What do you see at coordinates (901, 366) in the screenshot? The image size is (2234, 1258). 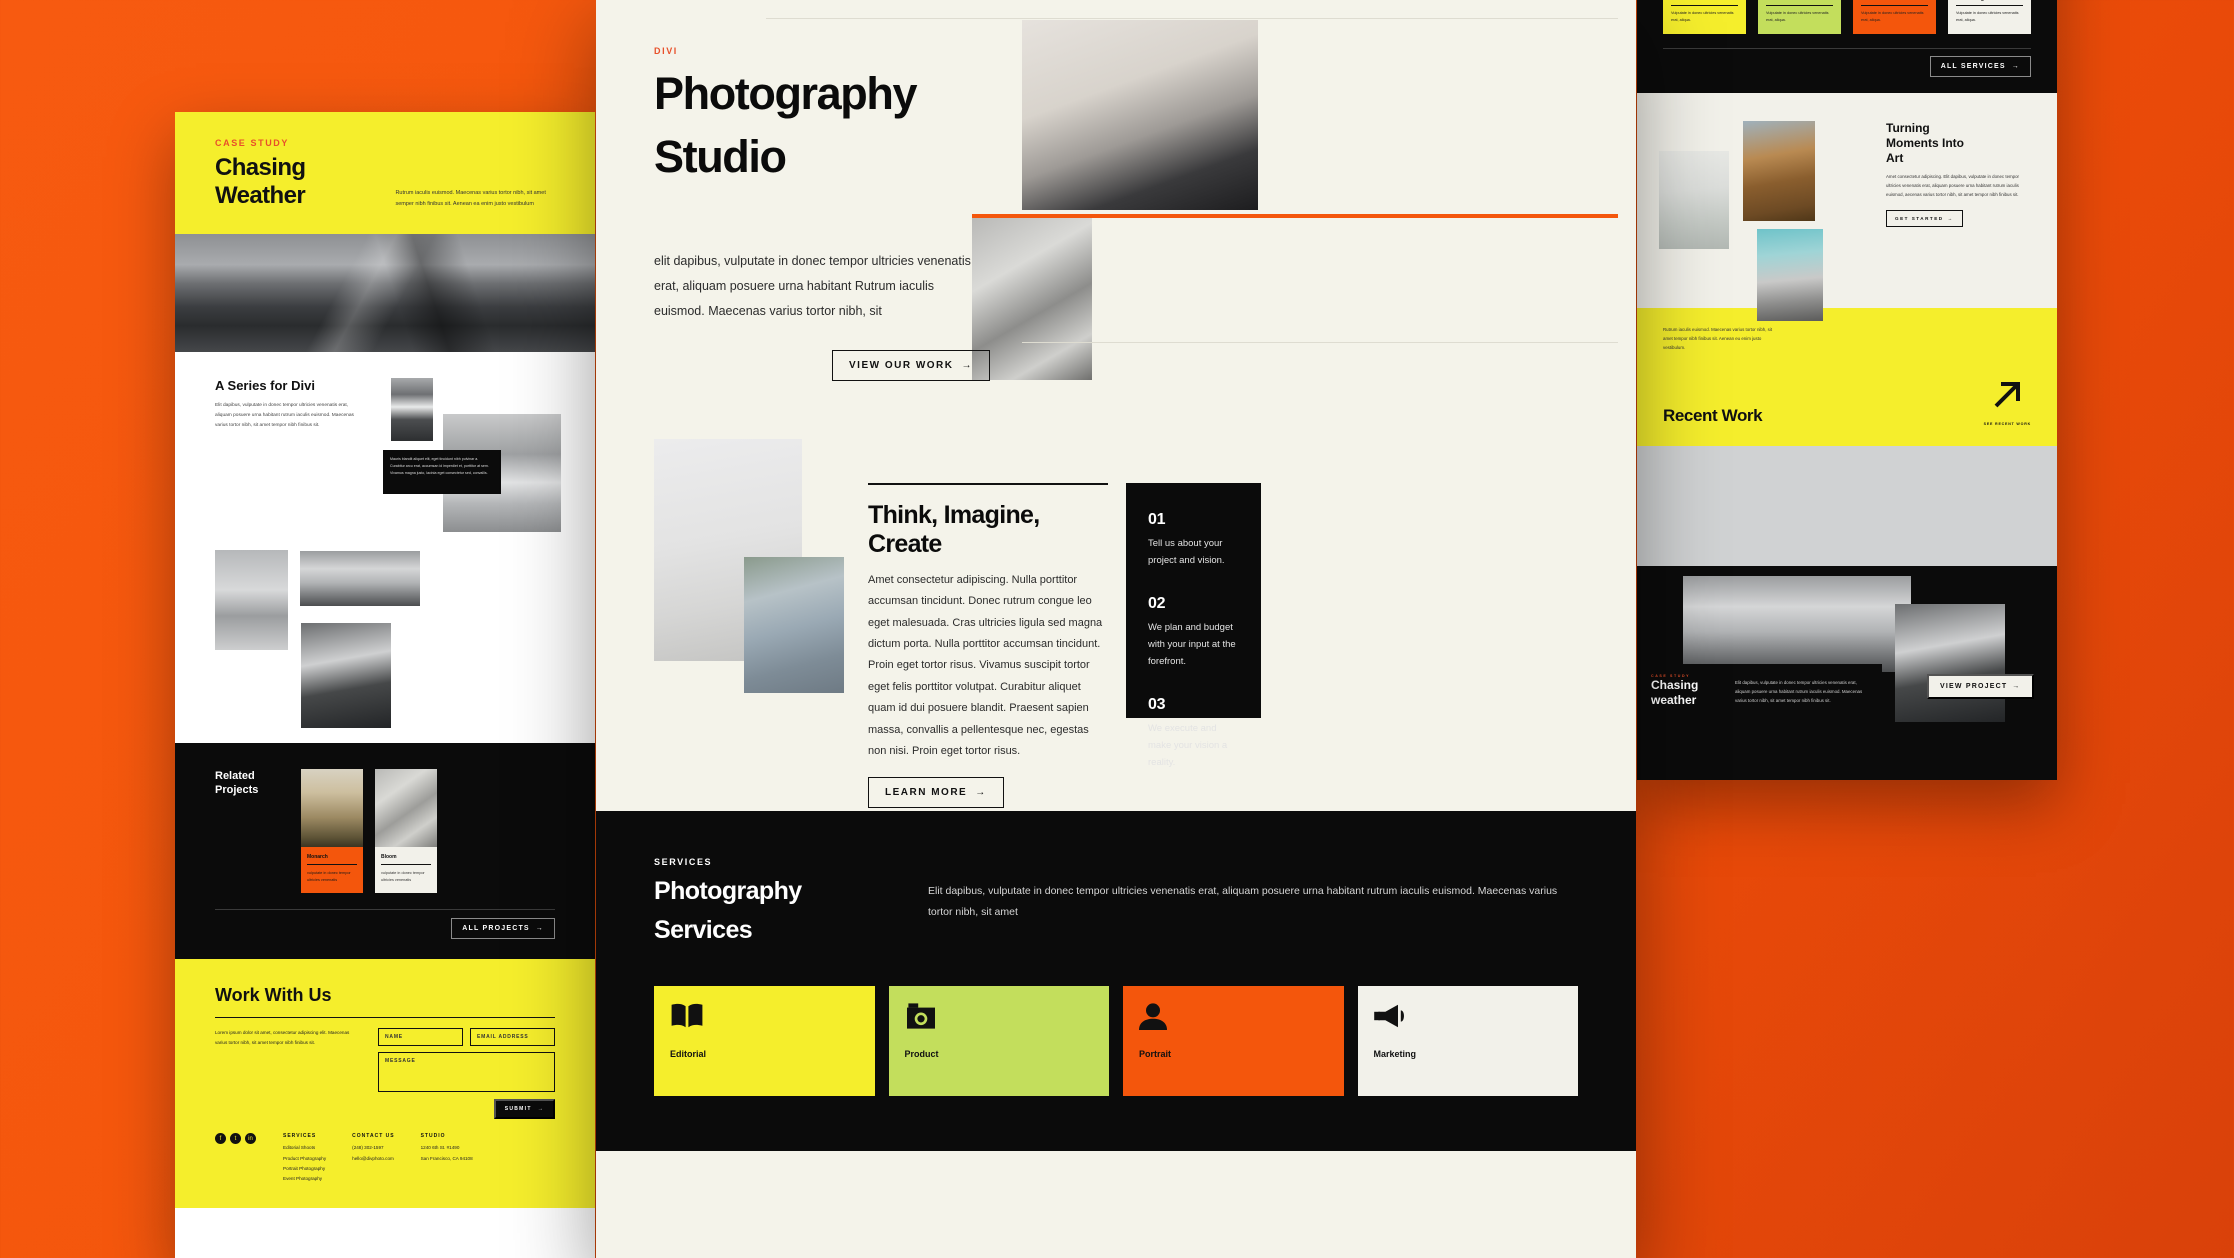 I see `view-our-work-label: VIEW OUR WORK` at bounding box center [901, 366].